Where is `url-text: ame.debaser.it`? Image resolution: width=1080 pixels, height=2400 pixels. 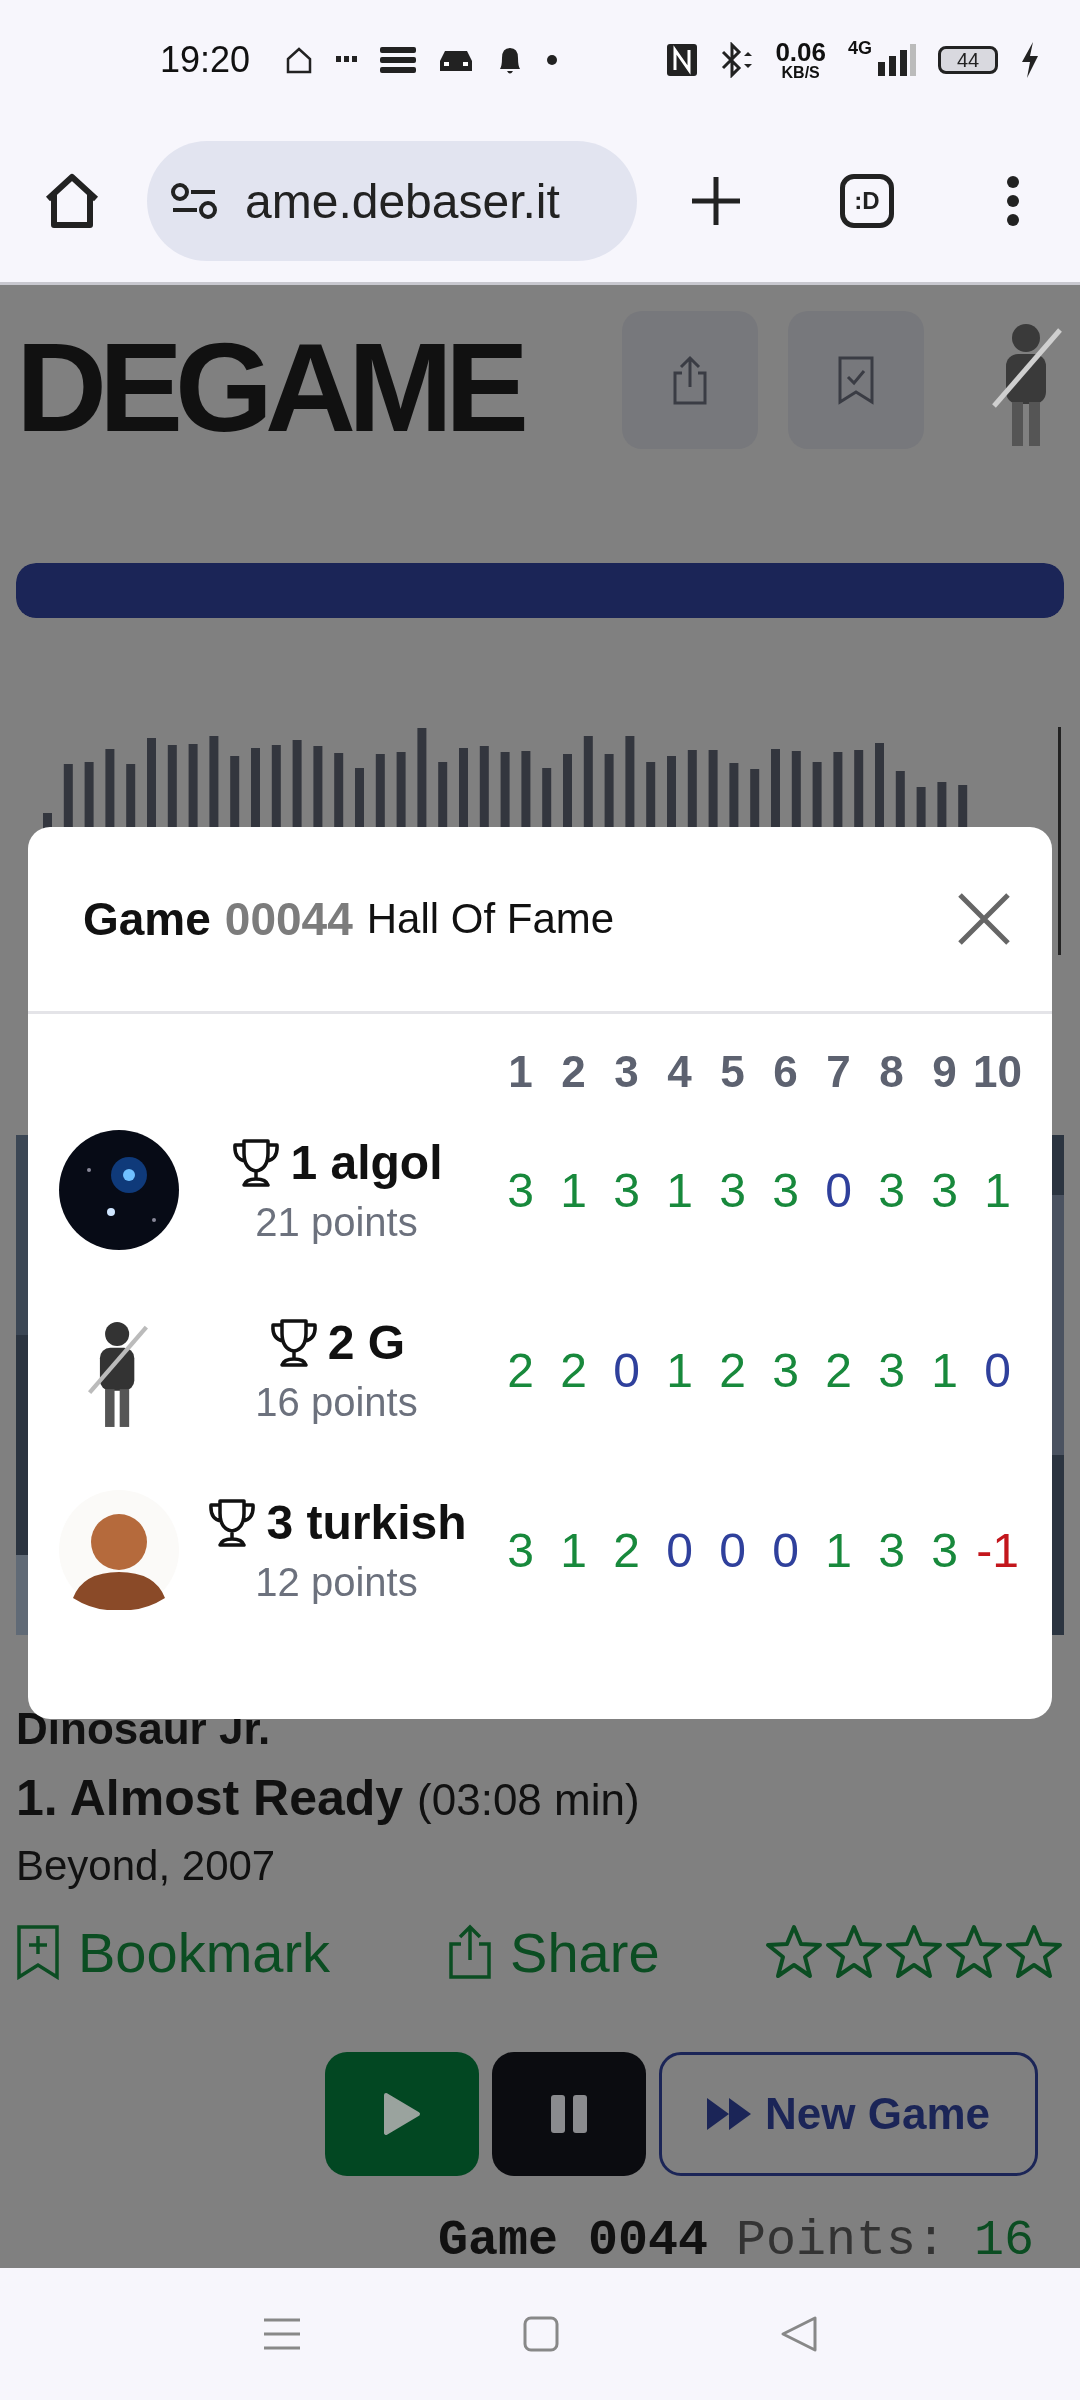
url-text: ame.debaser.it is located at coordinates (402, 201).